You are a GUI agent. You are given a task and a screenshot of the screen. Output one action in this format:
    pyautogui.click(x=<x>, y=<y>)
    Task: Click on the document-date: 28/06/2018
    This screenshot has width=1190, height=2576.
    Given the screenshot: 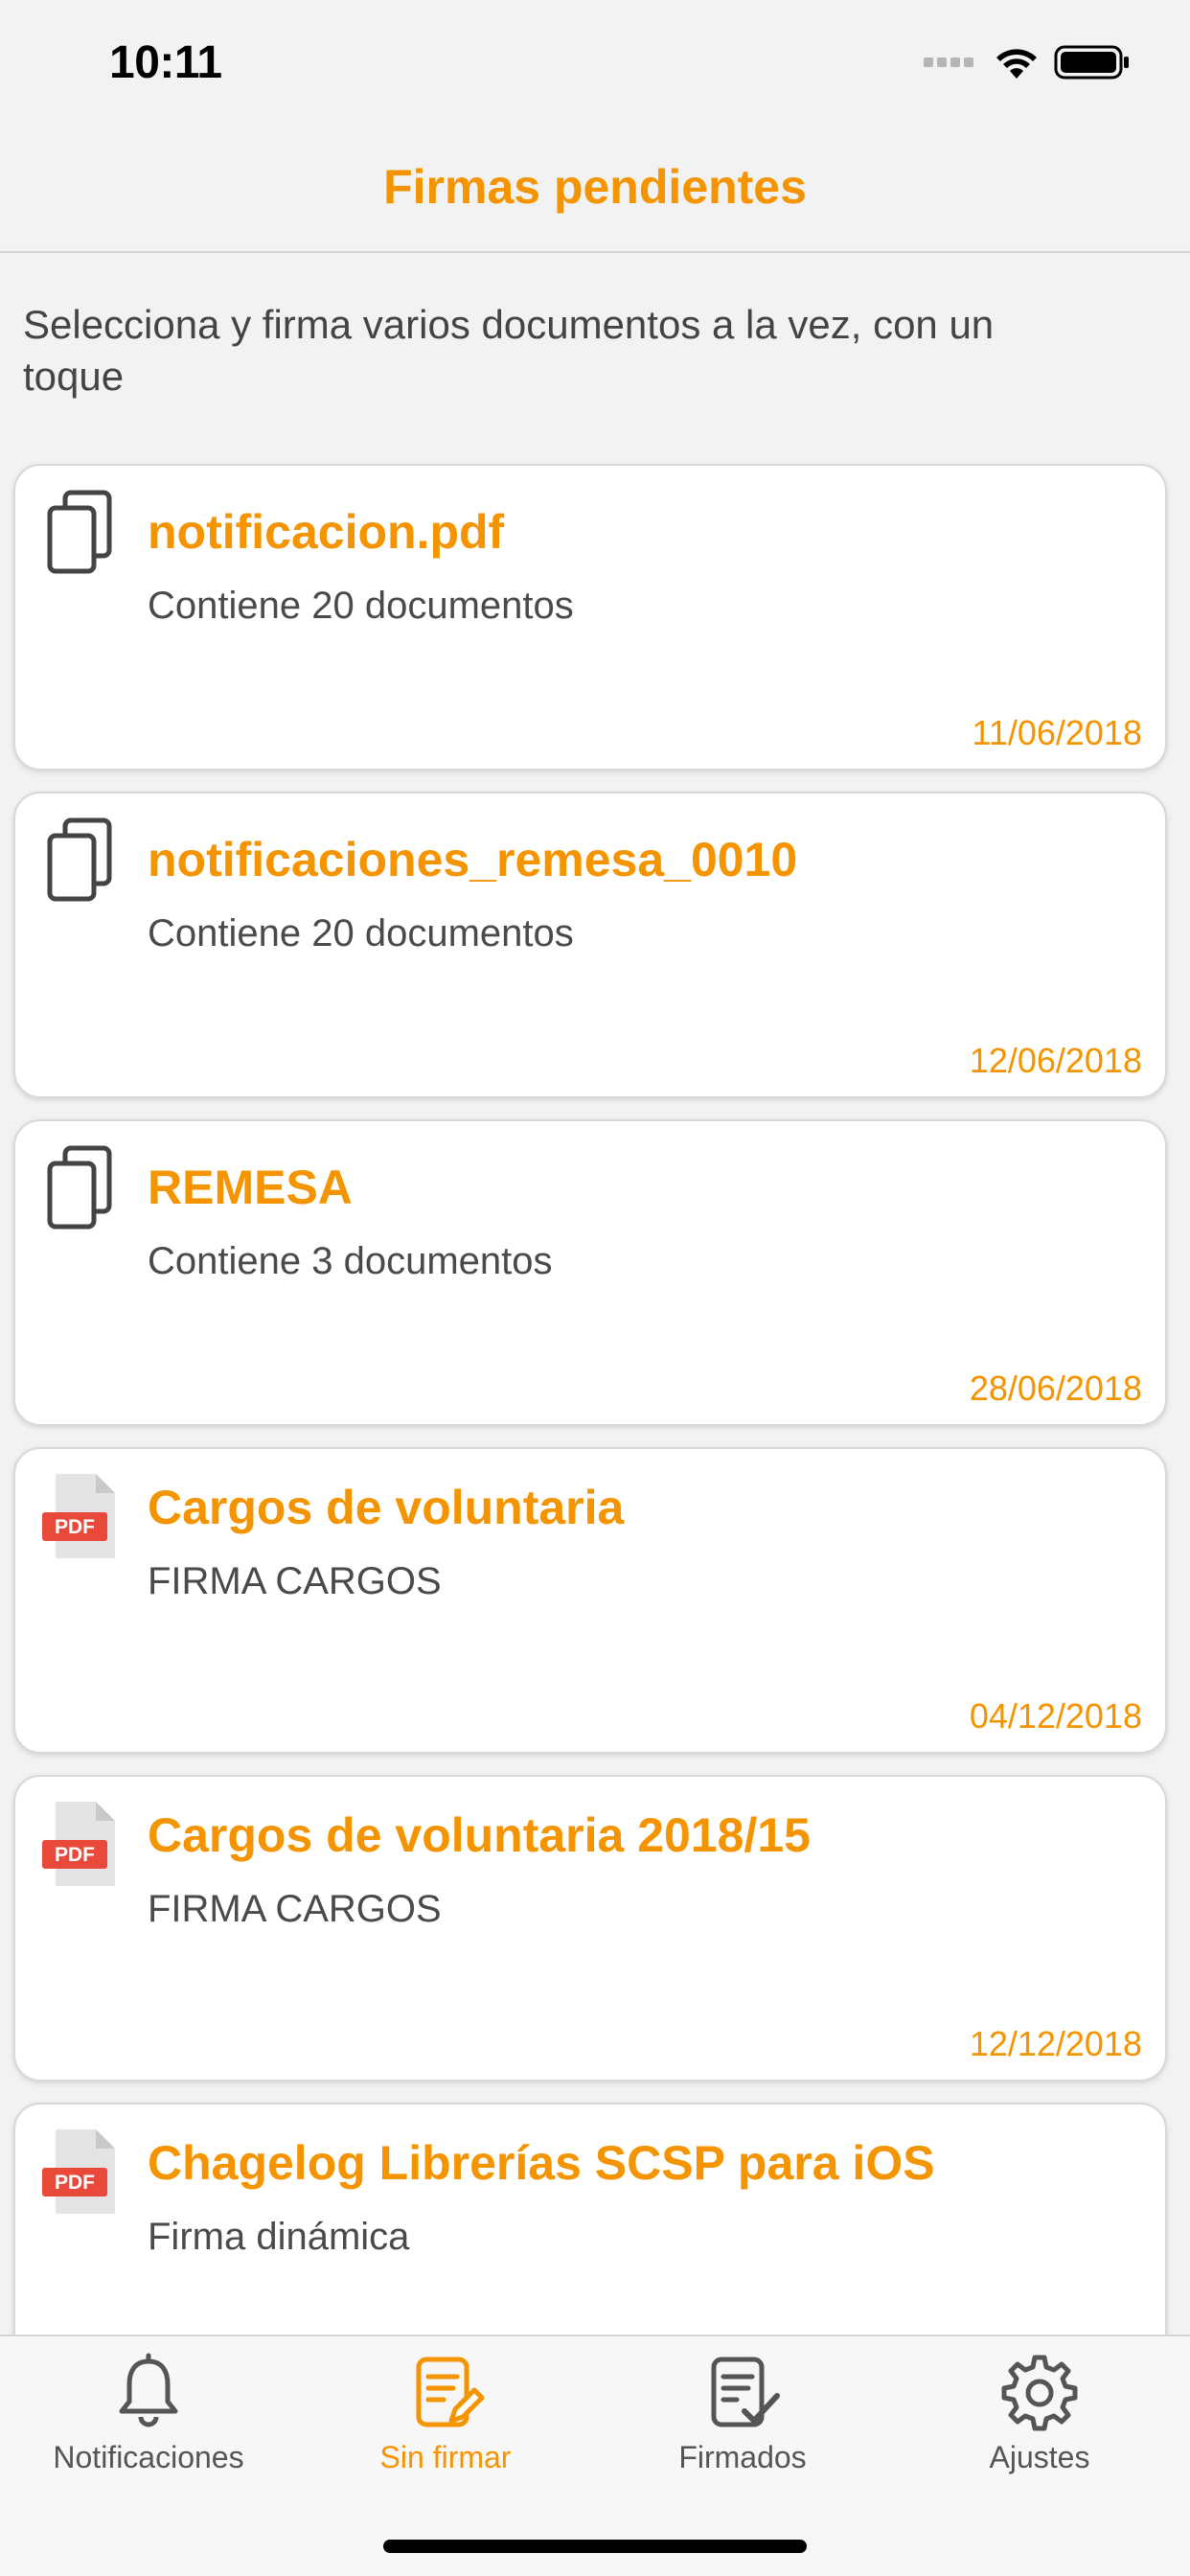 What is the action you would take?
    pyautogui.click(x=1056, y=1388)
    